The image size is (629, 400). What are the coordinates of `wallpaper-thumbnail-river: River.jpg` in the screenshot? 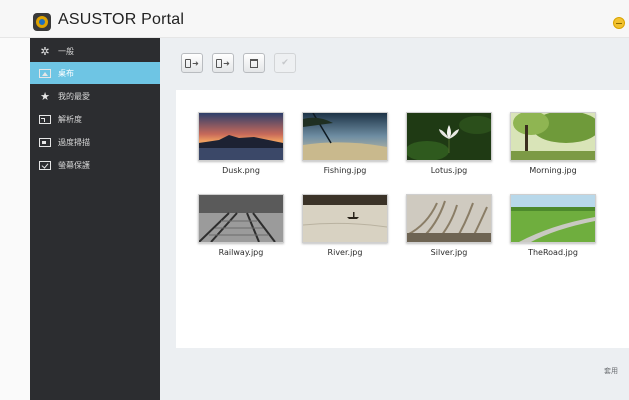 It's located at (345, 225).